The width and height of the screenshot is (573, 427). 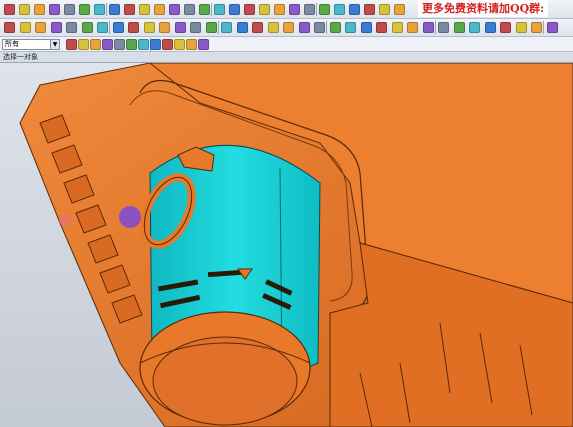 What do you see at coordinates (225, 368) in the screenshot?
I see `cylinder-end-cap` at bounding box center [225, 368].